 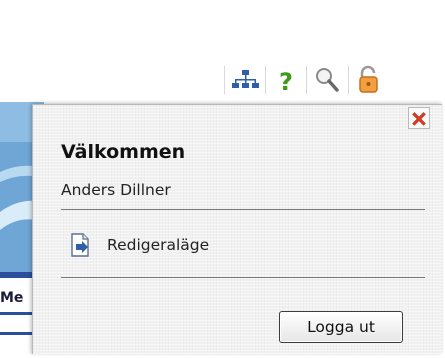 What do you see at coordinates (245, 80) in the screenshot?
I see `sitemap-icon` at bounding box center [245, 80].